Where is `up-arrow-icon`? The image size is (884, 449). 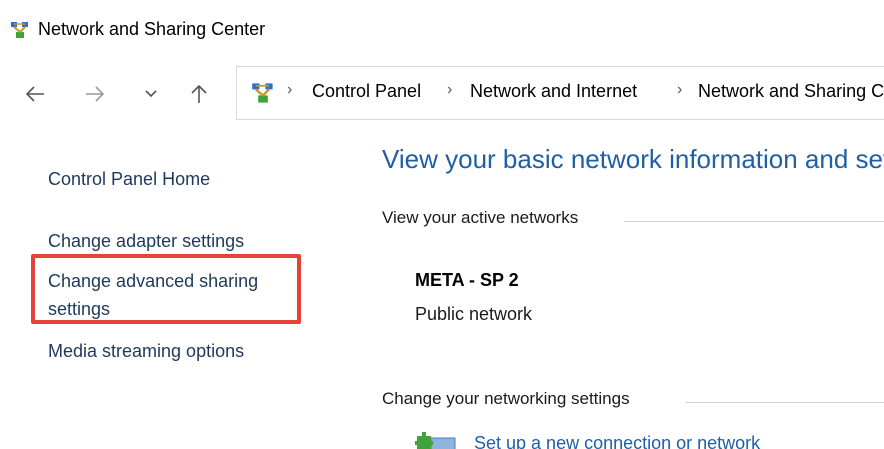 up-arrow-icon is located at coordinates (199, 93).